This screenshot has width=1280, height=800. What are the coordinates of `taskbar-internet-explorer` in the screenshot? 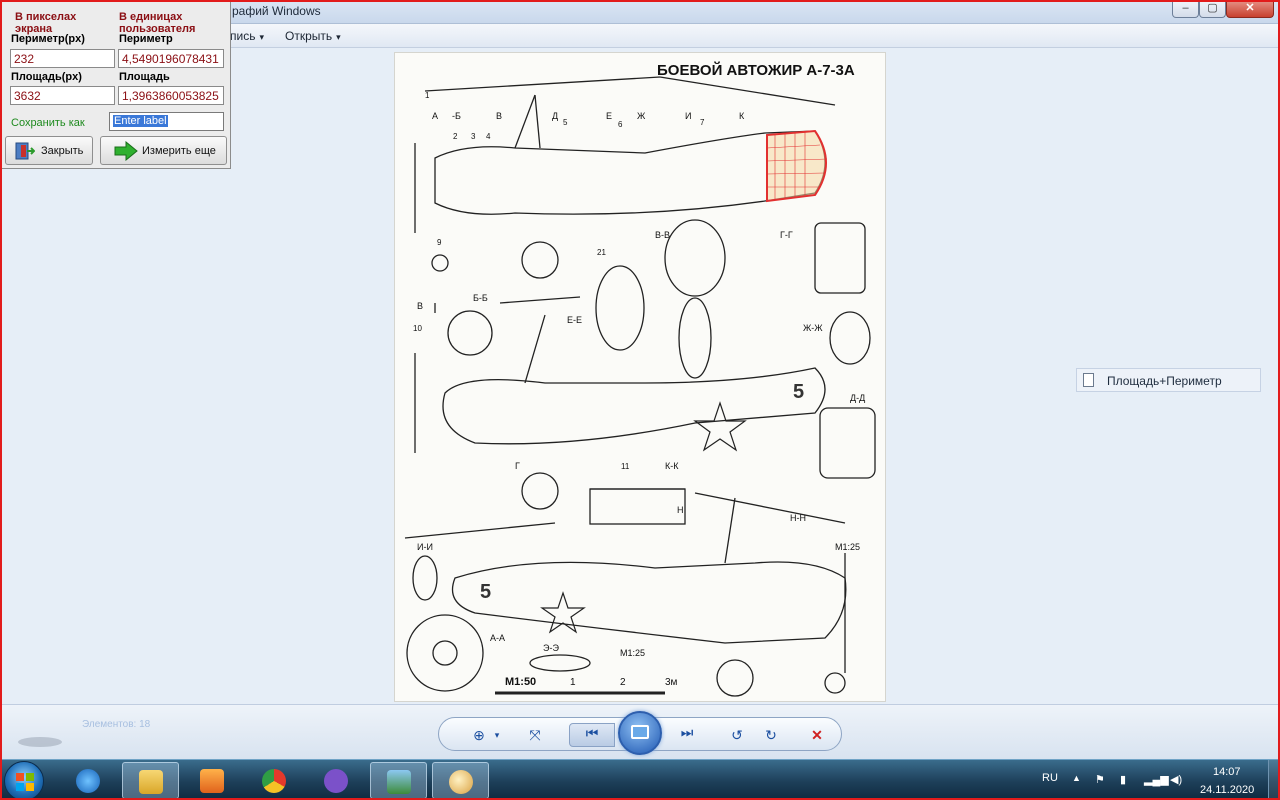 It's located at (88, 780).